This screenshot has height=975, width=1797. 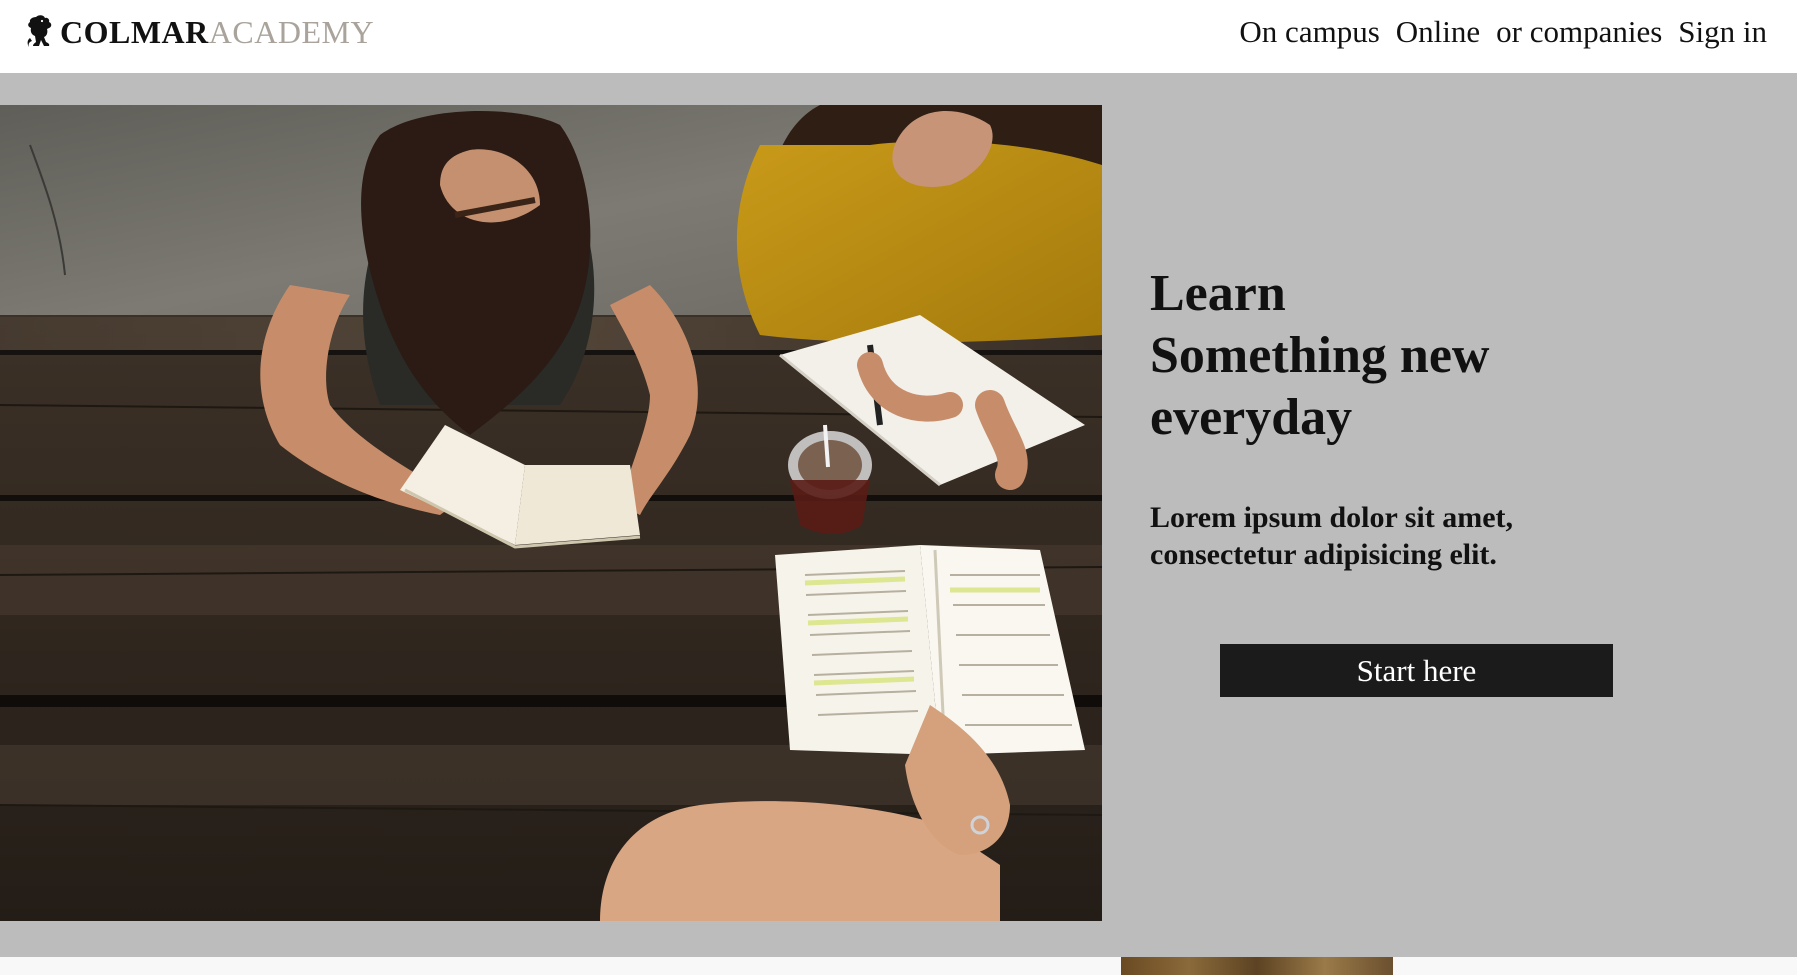 I want to click on hero-headline-line-1: Learn, so click(x=1218, y=293).